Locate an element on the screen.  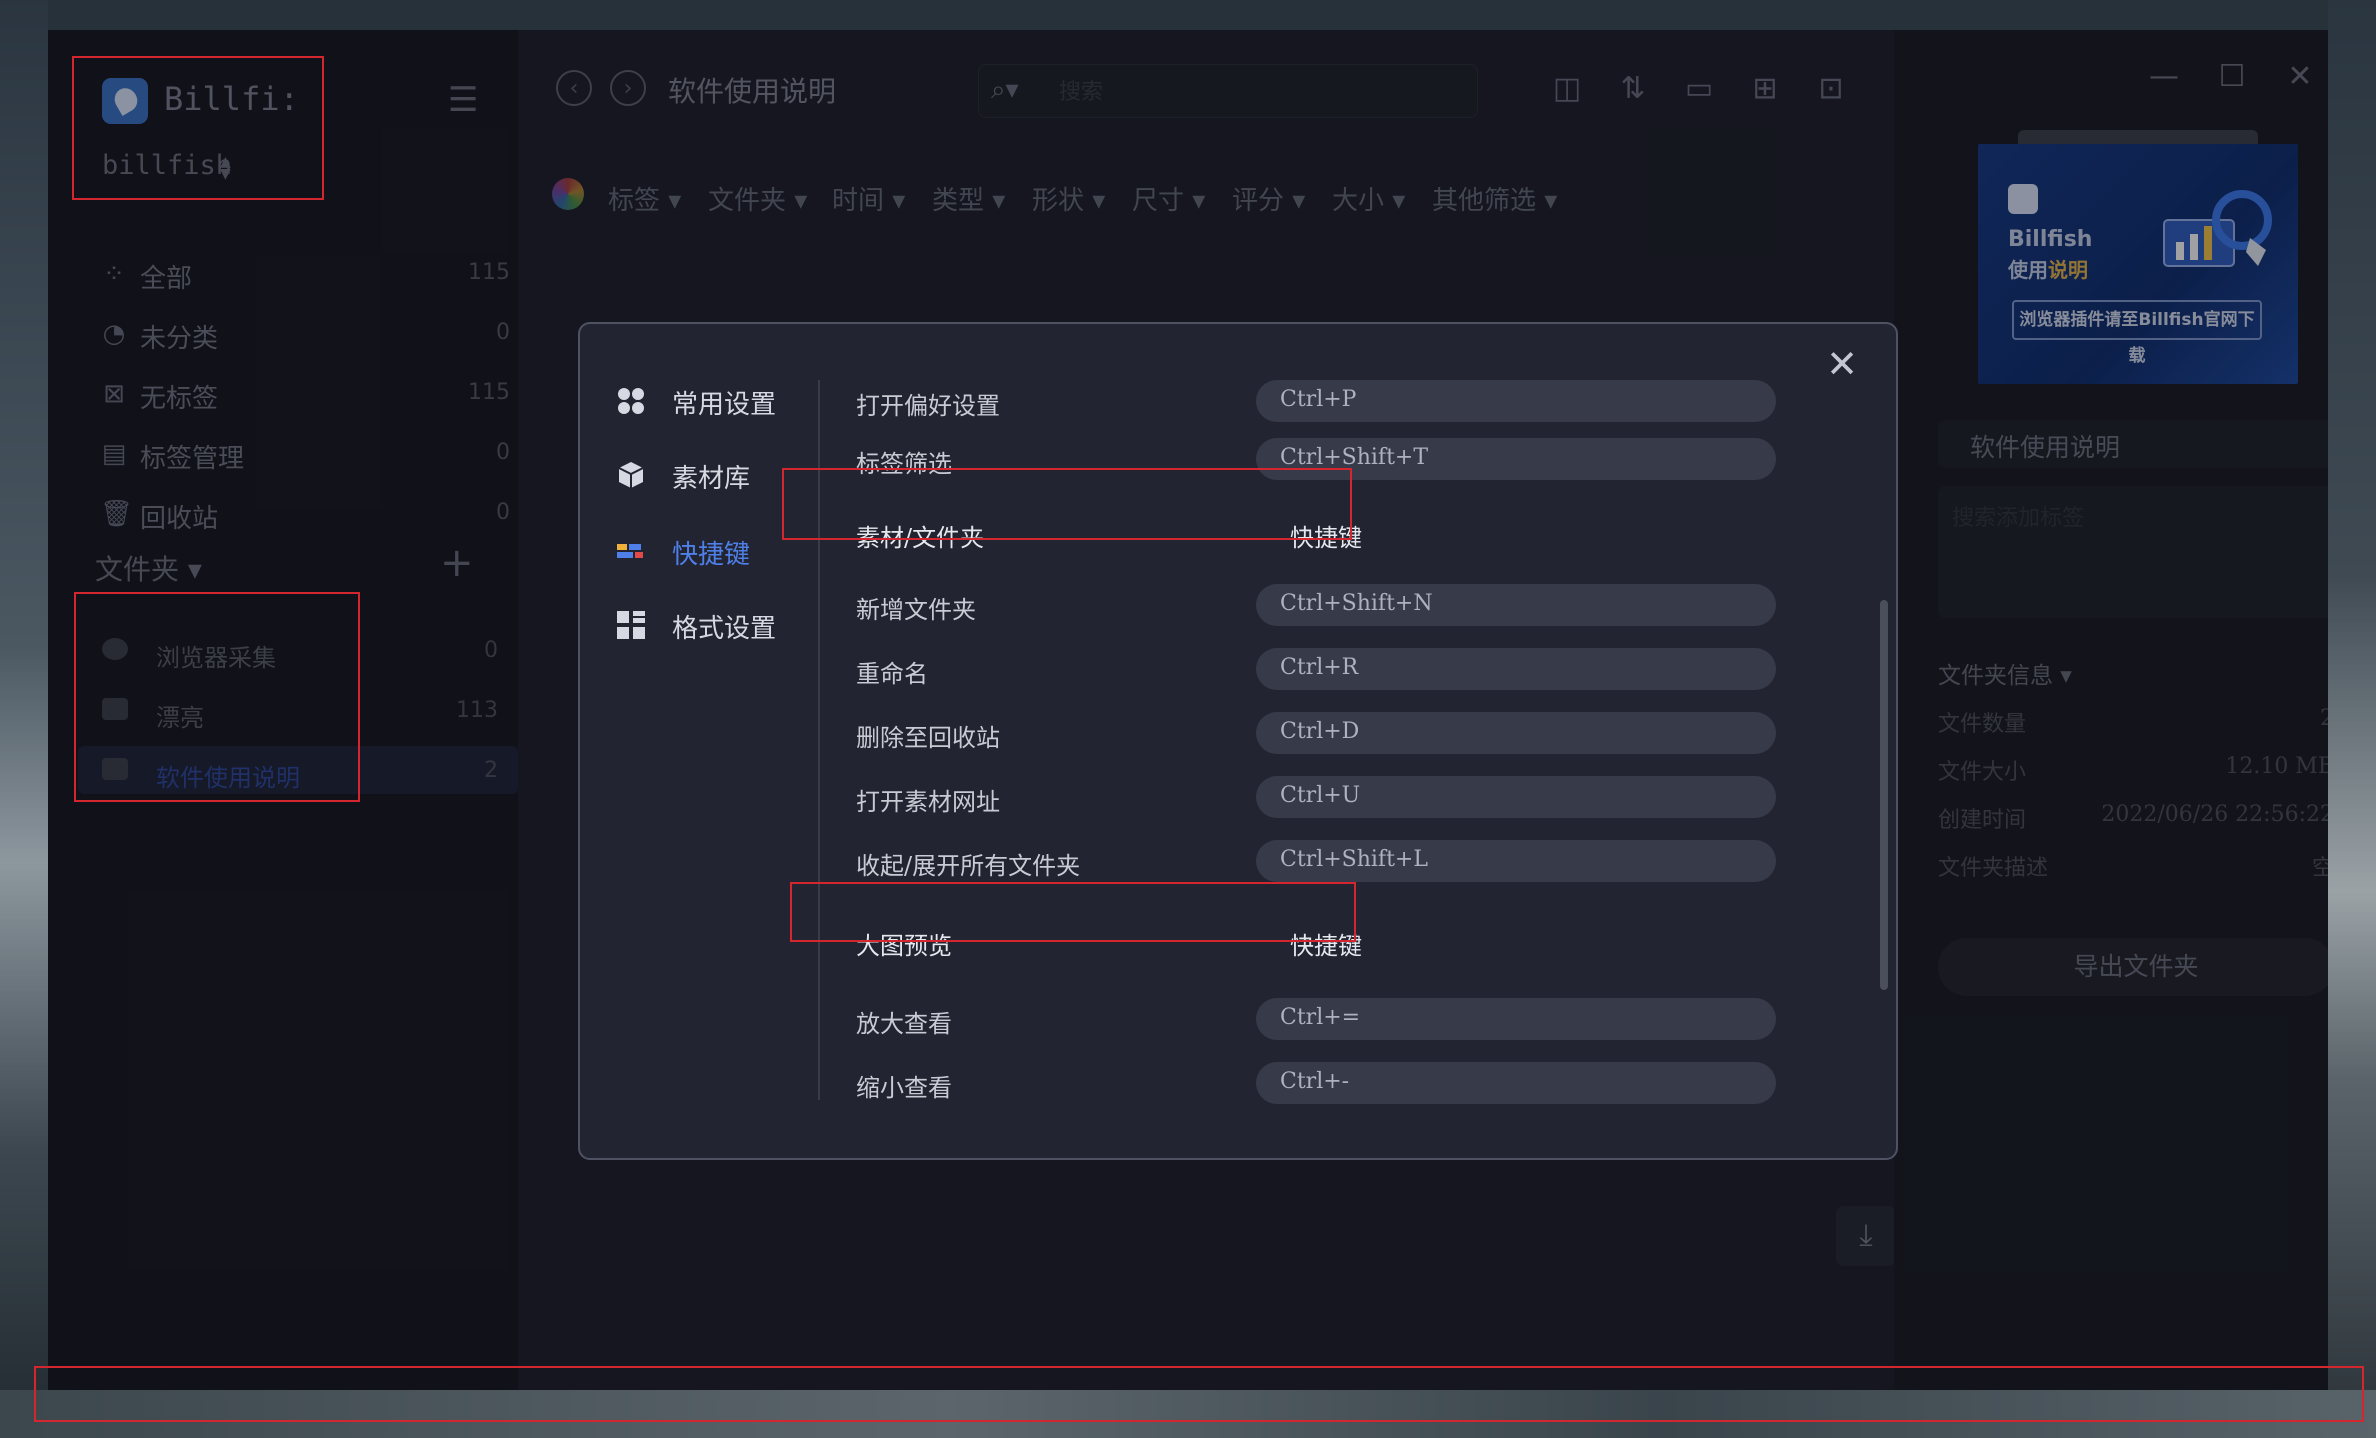
shortcut-row: 收起/展开所有文件夹 Ctrl+Shift+L is located at coordinates (1316, 862).